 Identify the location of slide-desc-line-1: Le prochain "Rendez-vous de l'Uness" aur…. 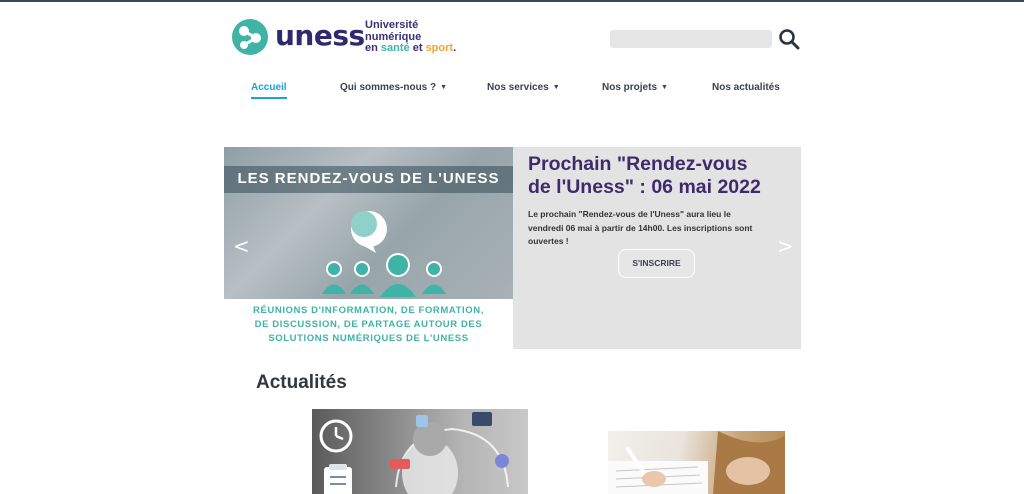
(629, 214).